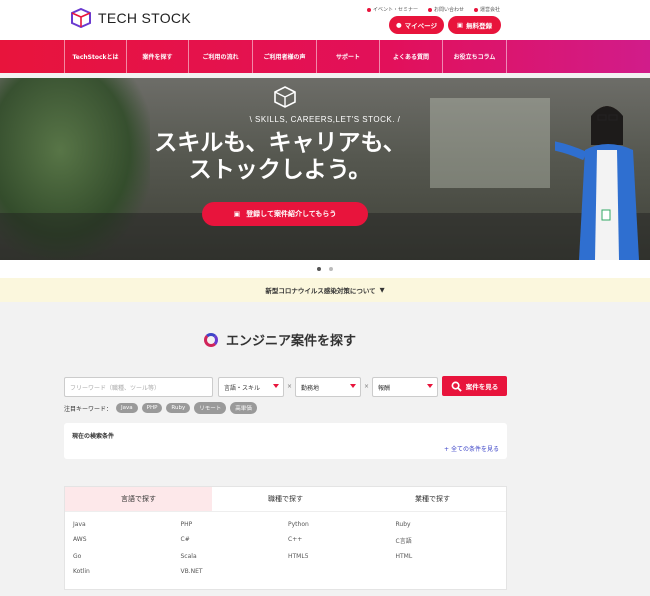 This screenshot has height=596, width=650. What do you see at coordinates (95, 56) in the screenshot?
I see `nav-item-about: TechStockとは` at bounding box center [95, 56].